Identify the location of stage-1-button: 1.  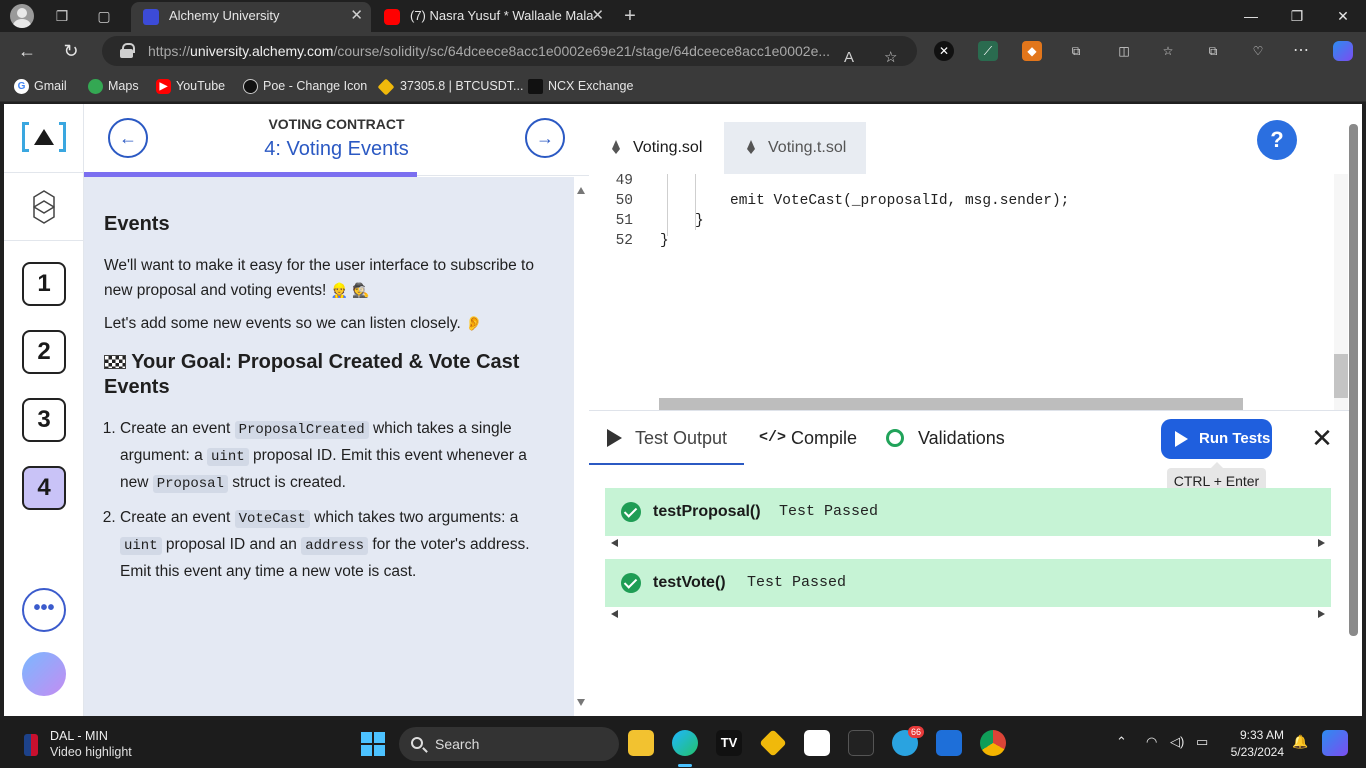
(44, 284).